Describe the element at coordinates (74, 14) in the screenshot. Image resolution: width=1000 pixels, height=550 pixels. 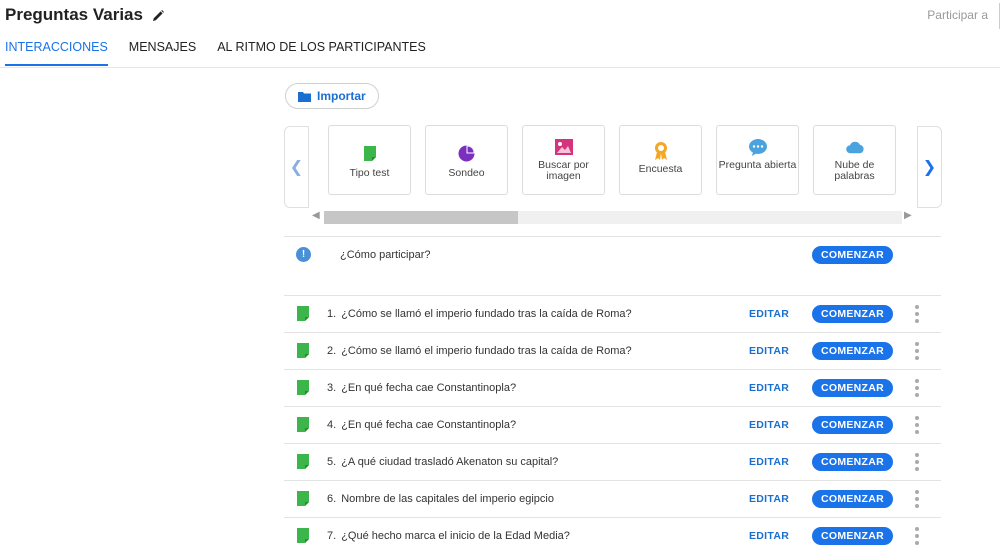
I see `page-title-text: Preguntas Varias` at that location.